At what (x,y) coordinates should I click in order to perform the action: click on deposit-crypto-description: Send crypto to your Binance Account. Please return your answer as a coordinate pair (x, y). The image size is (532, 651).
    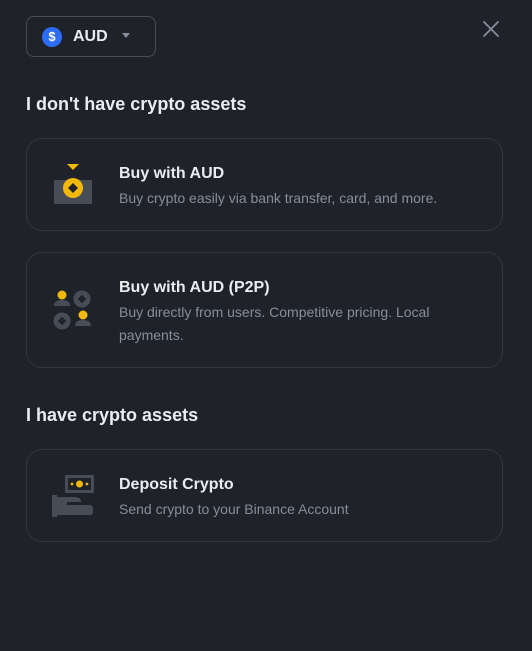
    Looking at the image, I should click on (234, 509).